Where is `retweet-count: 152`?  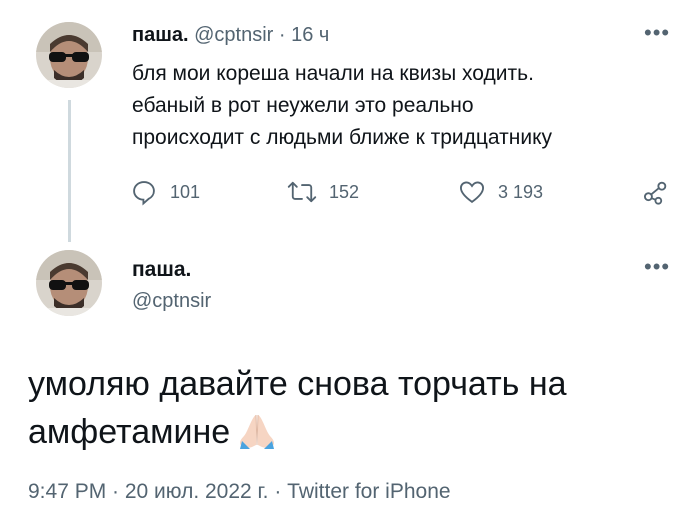
retweet-count: 152 is located at coordinates (344, 191).